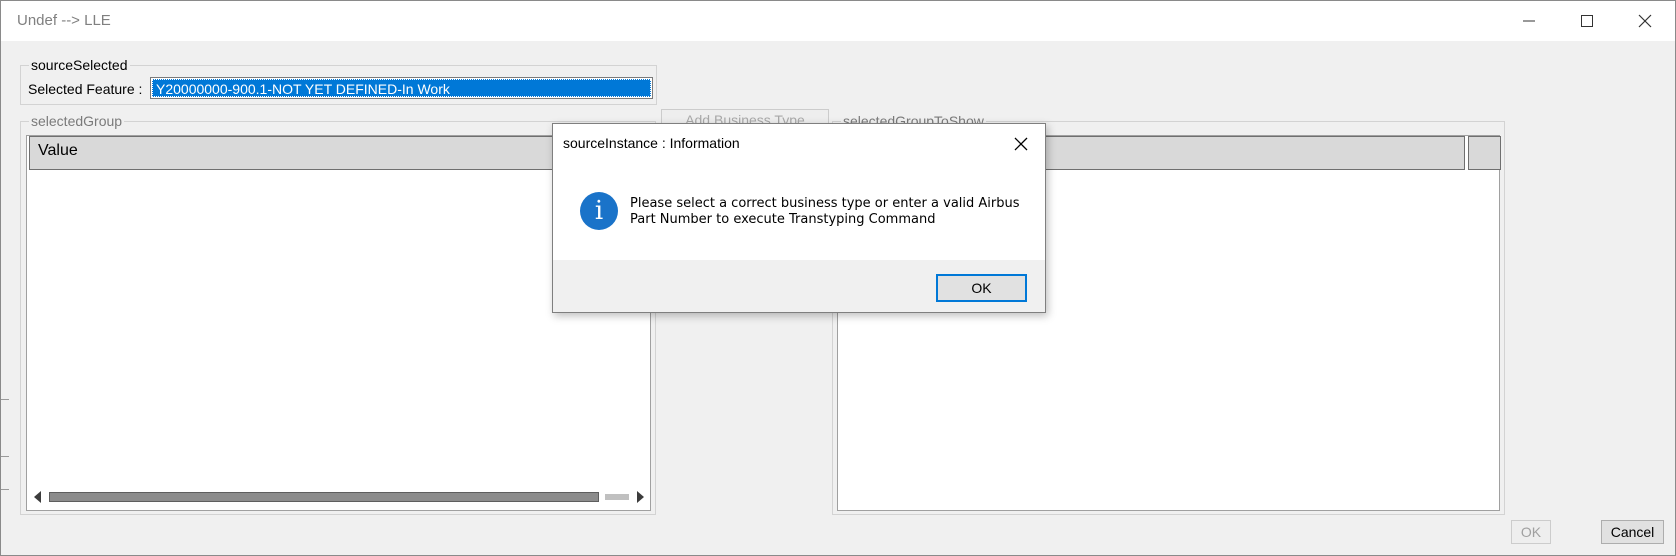  Describe the element at coordinates (38, 497) in the screenshot. I see `scroll-left-icon` at that location.